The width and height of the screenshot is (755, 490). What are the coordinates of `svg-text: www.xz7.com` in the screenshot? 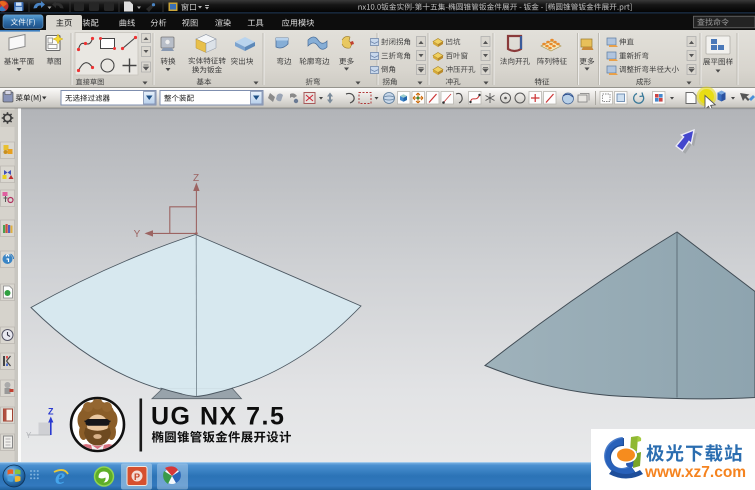 It's located at (695, 472).